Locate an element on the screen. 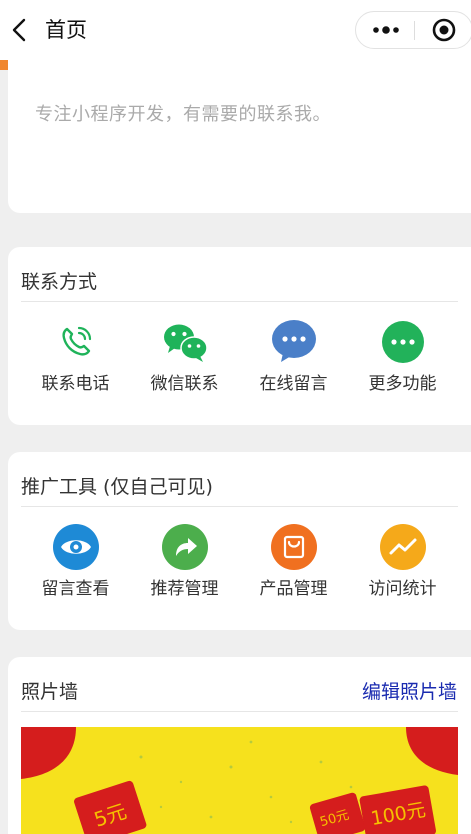  intro-text: 专注小程序开发，有需要的联系我。 is located at coordinates (183, 114).